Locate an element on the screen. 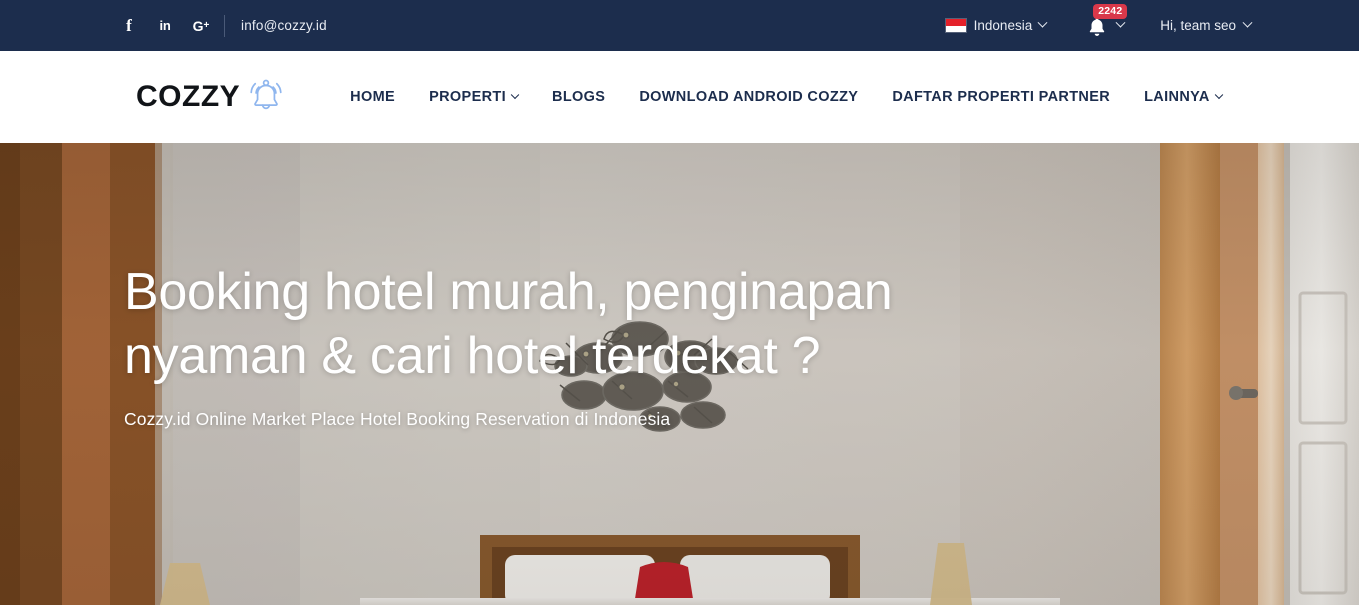 This screenshot has height=605, width=1359. user-menu: Hi, team seo is located at coordinates (1206, 25).